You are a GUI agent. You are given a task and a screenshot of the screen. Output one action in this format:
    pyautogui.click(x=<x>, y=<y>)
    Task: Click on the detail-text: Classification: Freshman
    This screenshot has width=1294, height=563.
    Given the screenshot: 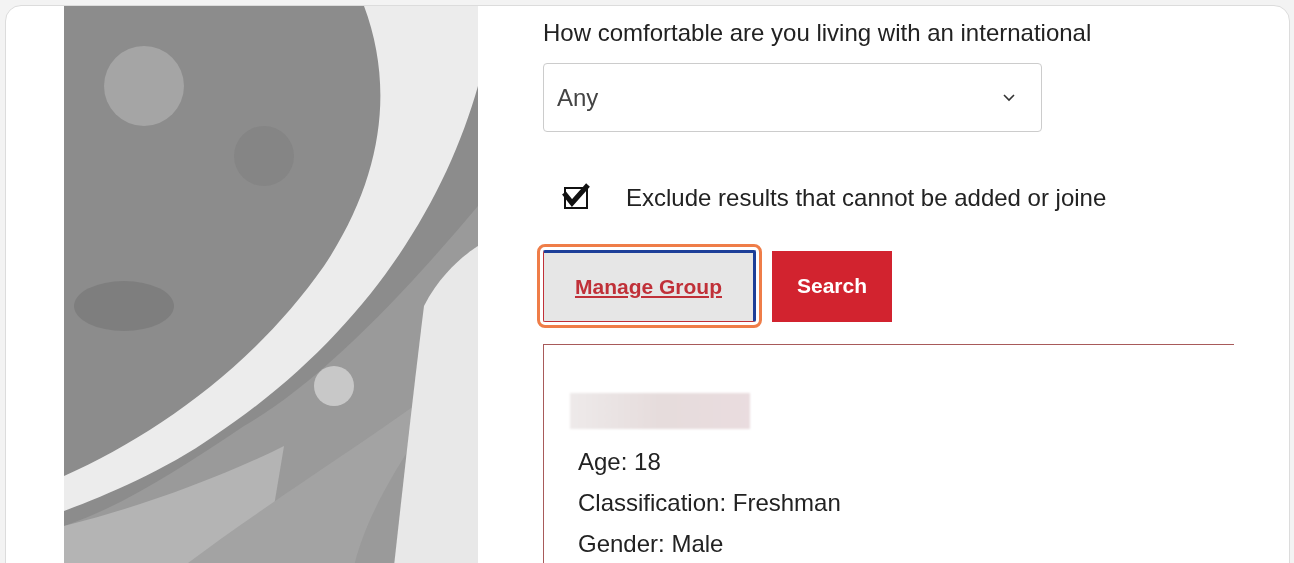 What is the action you would take?
    pyautogui.click(x=710, y=503)
    